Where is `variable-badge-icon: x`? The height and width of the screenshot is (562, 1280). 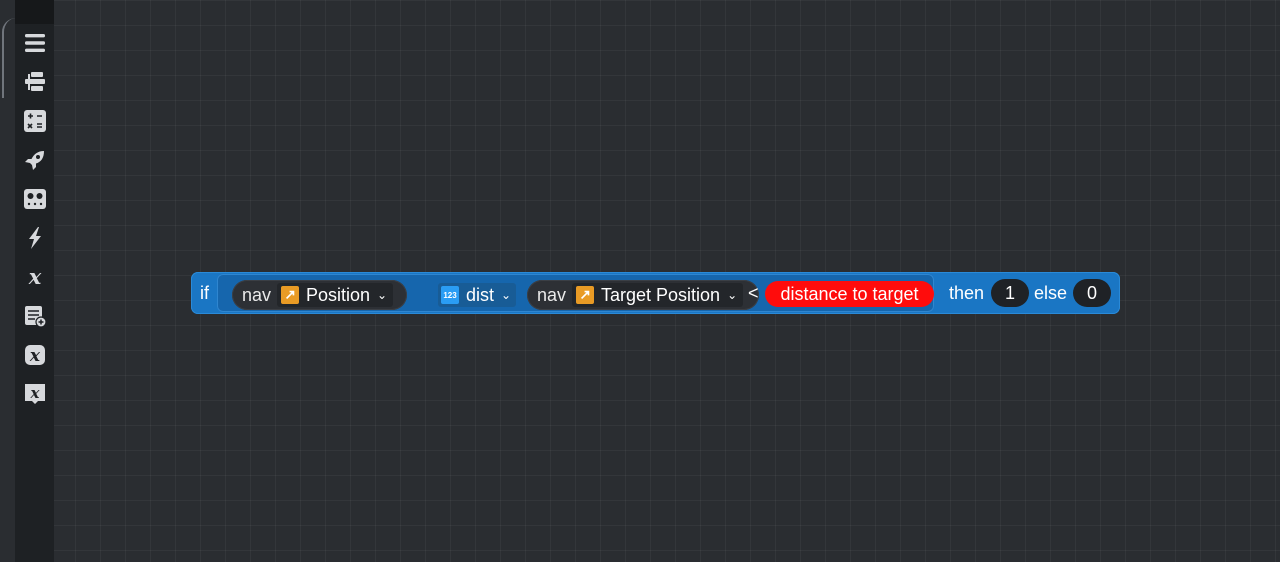
variable-badge-icon: x is located at coordinates (34, 354).